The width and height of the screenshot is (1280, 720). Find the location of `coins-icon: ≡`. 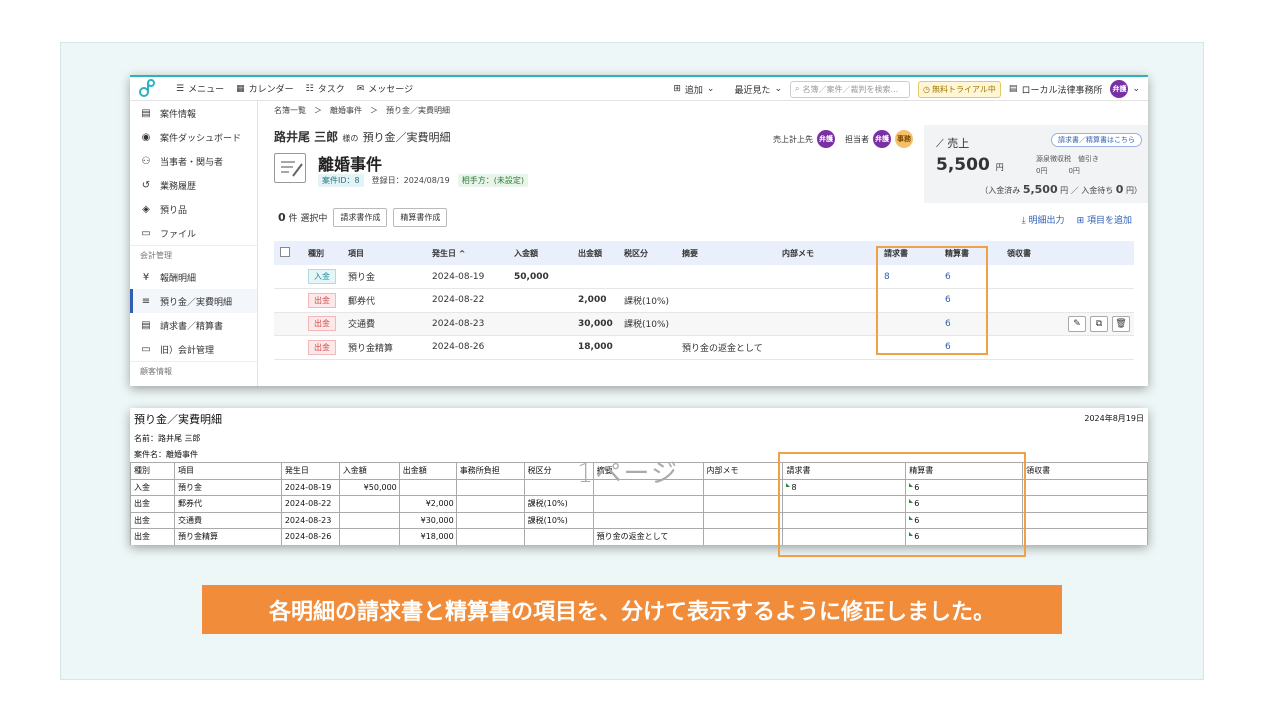

coins-icon: ≡ is located at coordinates (146, 301).